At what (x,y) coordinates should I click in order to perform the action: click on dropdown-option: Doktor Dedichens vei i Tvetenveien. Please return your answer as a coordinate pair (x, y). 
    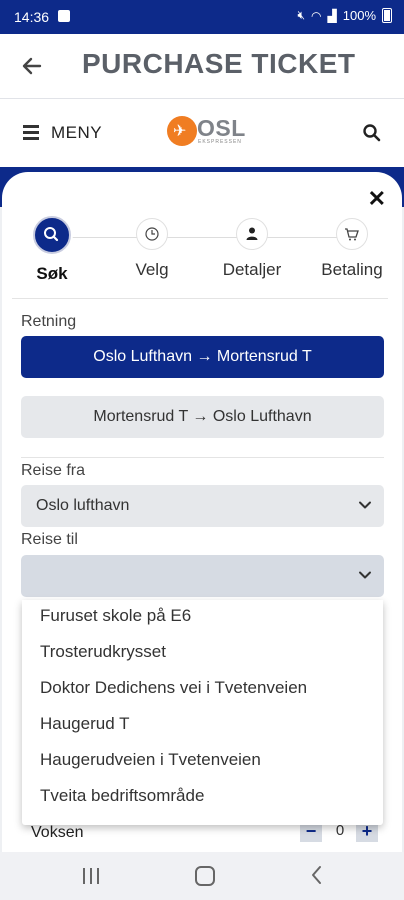
    Looking at the image, I should click on (173, 688).